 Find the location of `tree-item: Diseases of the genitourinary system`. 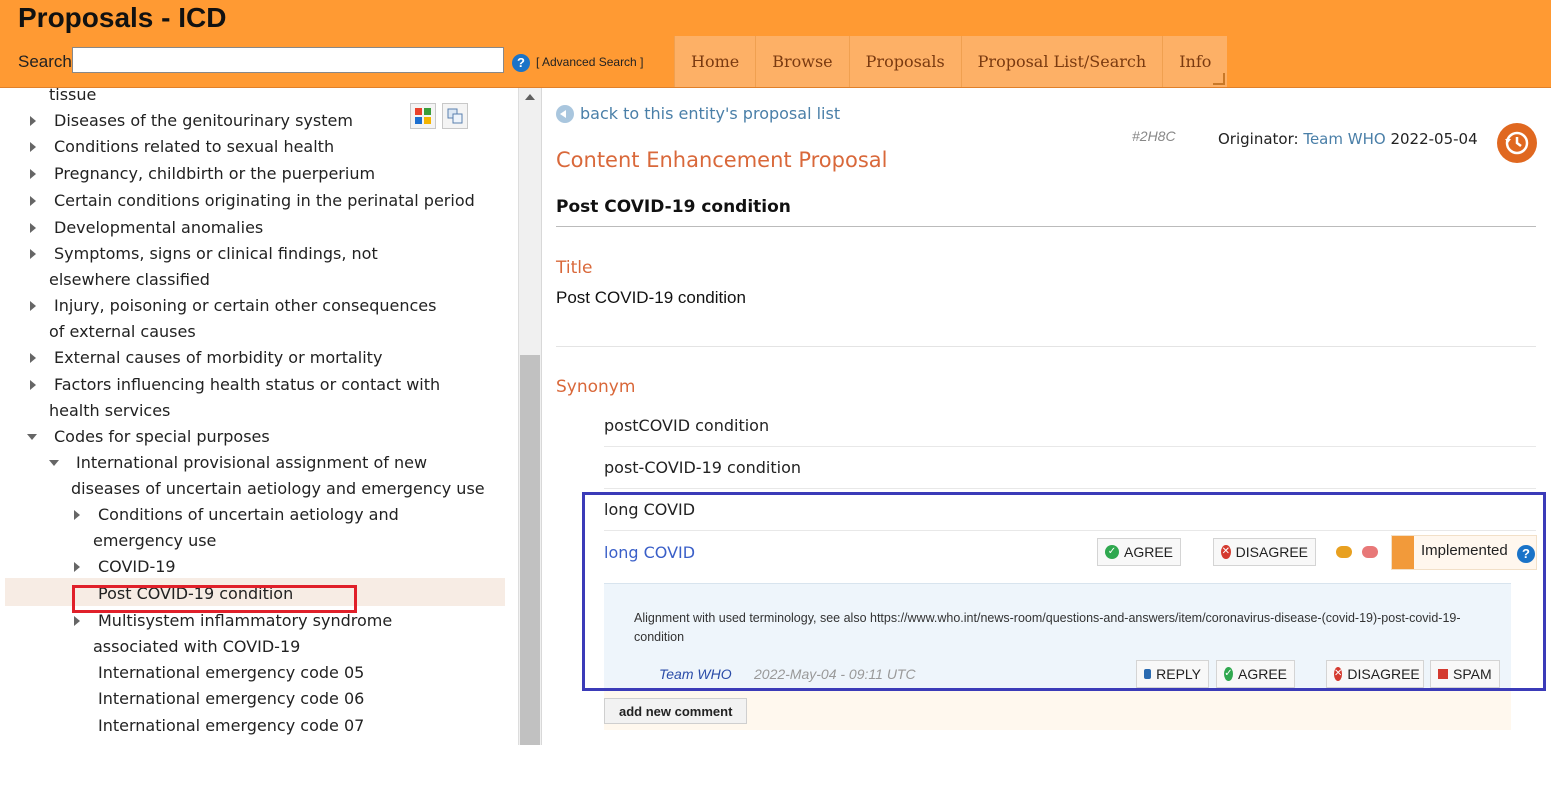

tree-item: Diseases of the genitourinary system is located at coordinates (252, 121).